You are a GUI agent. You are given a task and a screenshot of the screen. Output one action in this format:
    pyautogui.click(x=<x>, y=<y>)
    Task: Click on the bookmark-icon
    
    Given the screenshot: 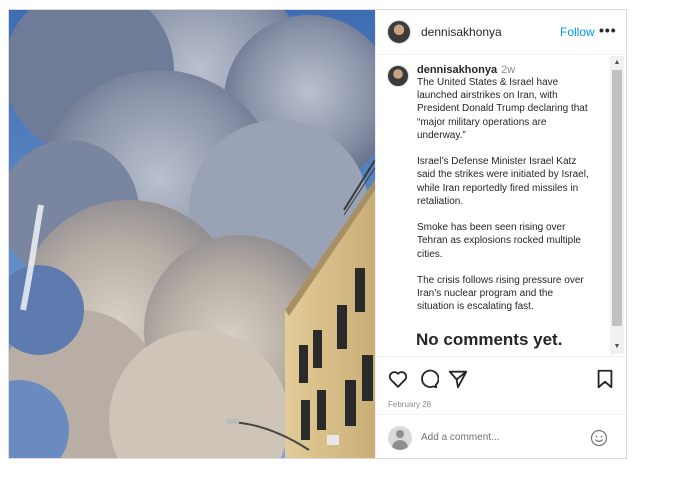 What is the action you would take?
    pyautogui.click(x=605, y=379)
    